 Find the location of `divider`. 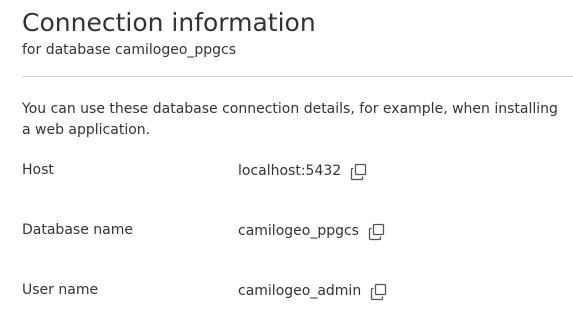

divider is located at coordinates (297, 76).